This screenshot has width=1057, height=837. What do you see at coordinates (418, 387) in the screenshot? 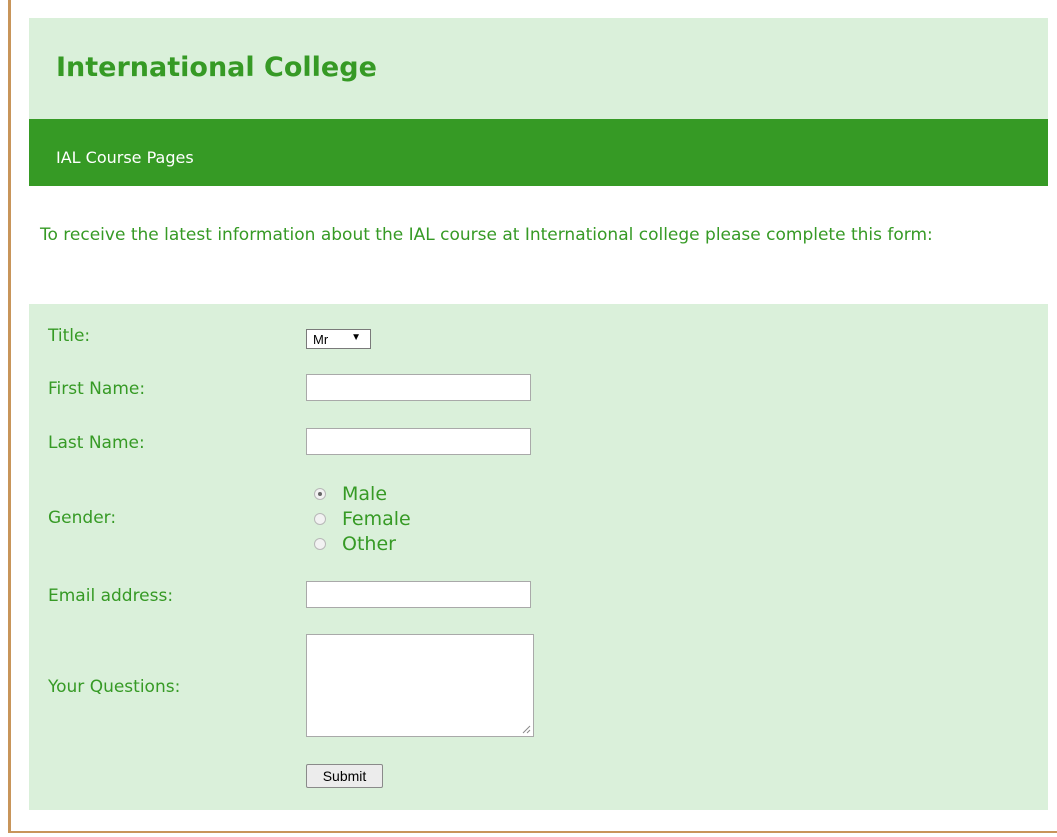
I see `first-name-input` at bounding box center [418, 387].